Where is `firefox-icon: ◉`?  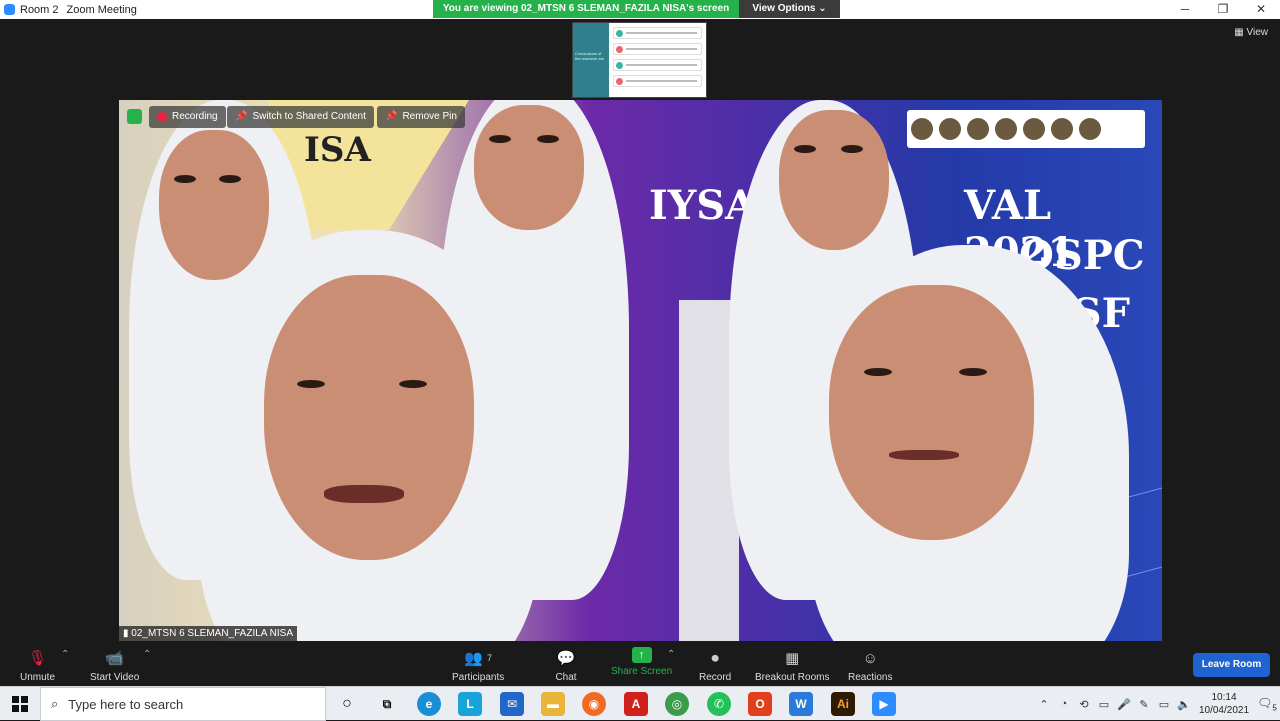 firefox-icon: ◉ is located at coordinates (594, 704).